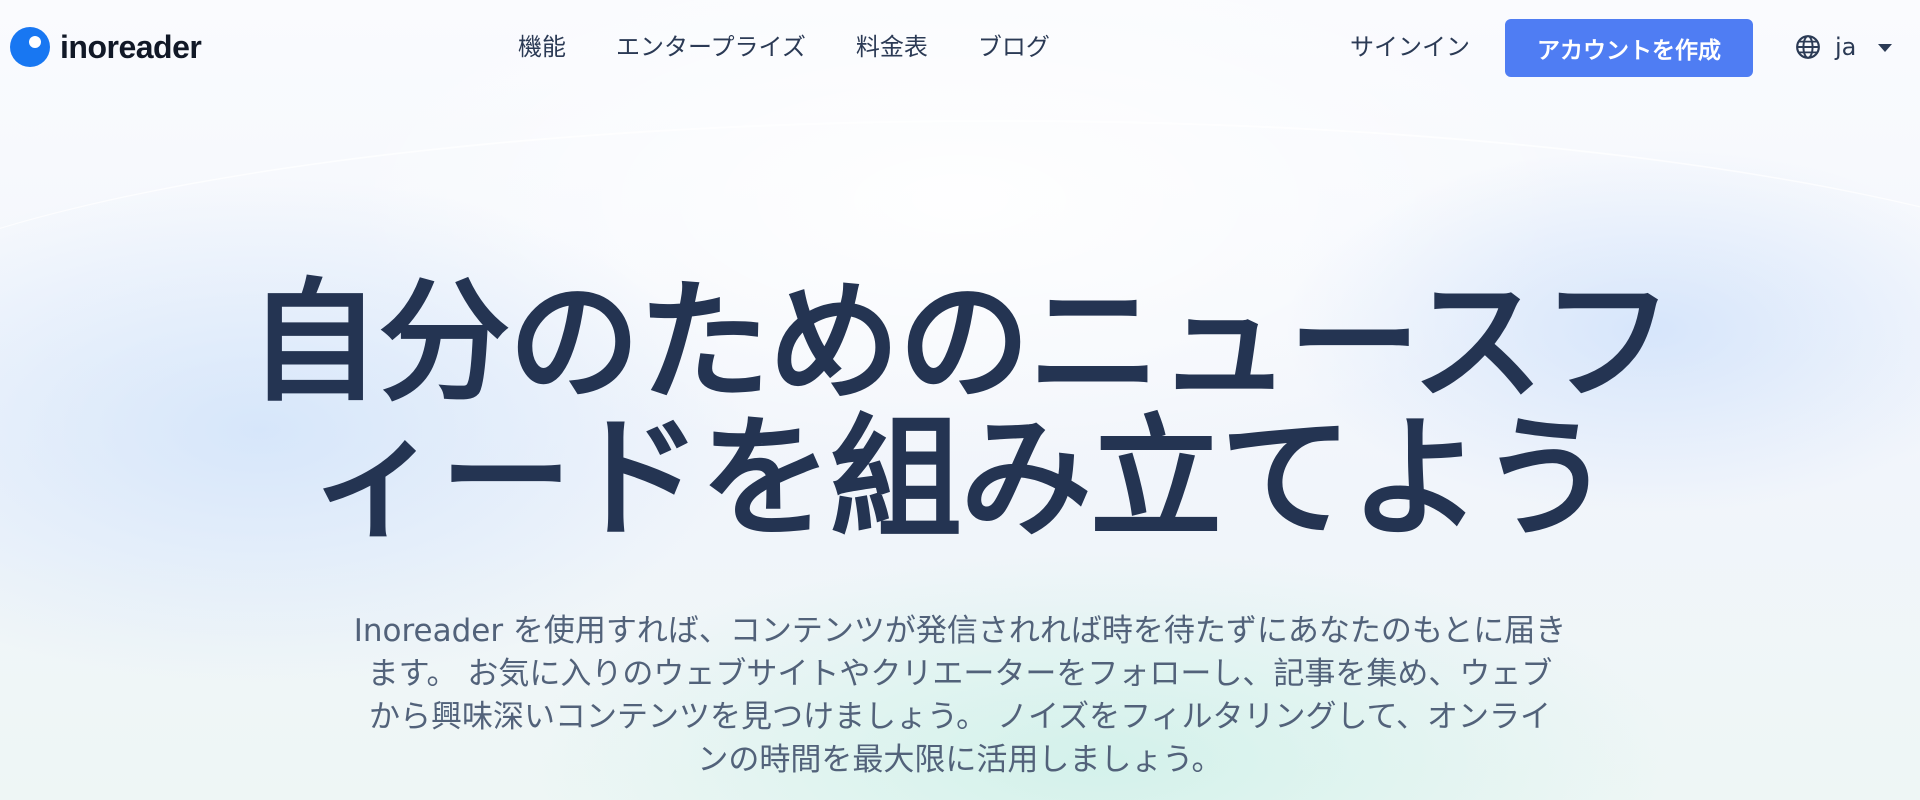 This screenshot has width=1920, height=800. I want to click on language-code: ja, so click(1846, 47).